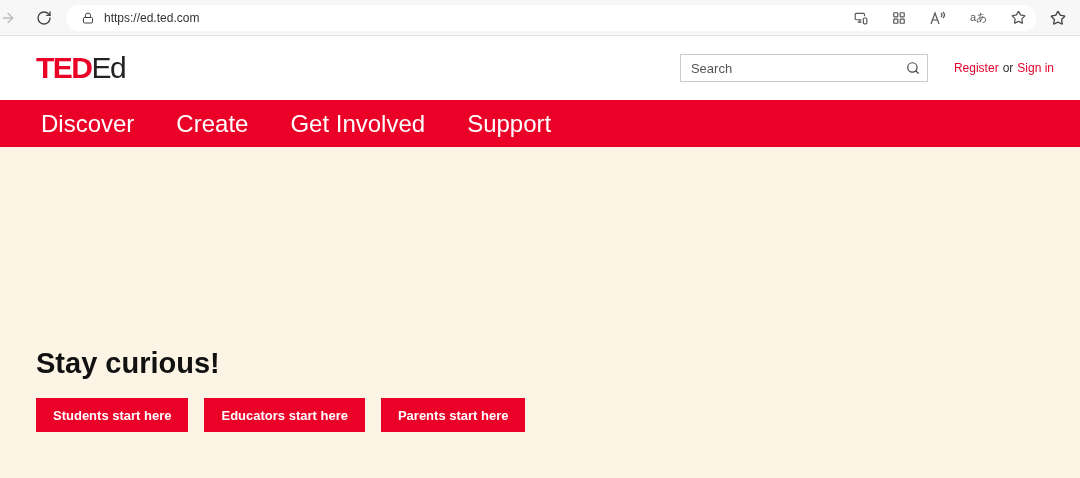 The width and height of the screenshot is (1080, 478). I want to click on favorite-add-icon, so click(1018, 17).